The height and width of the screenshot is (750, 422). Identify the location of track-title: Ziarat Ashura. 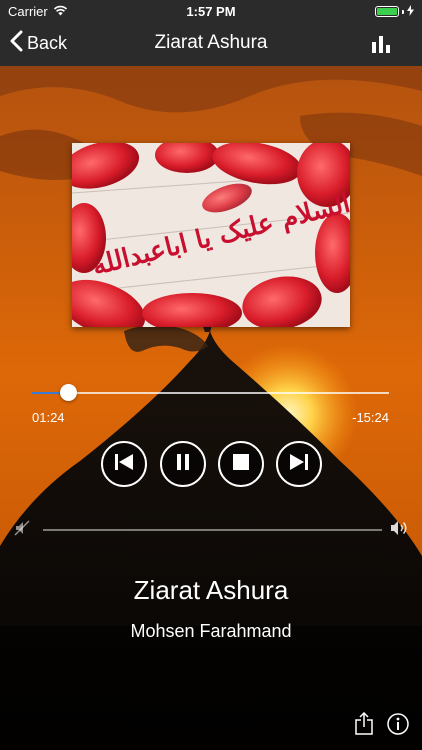
(211, 590).